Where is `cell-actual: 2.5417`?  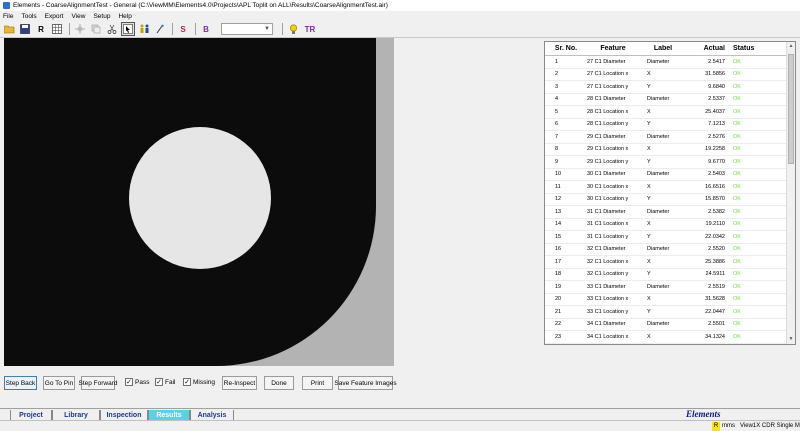 cell-actual: 2.5417 is located at coordinates (716, 61).